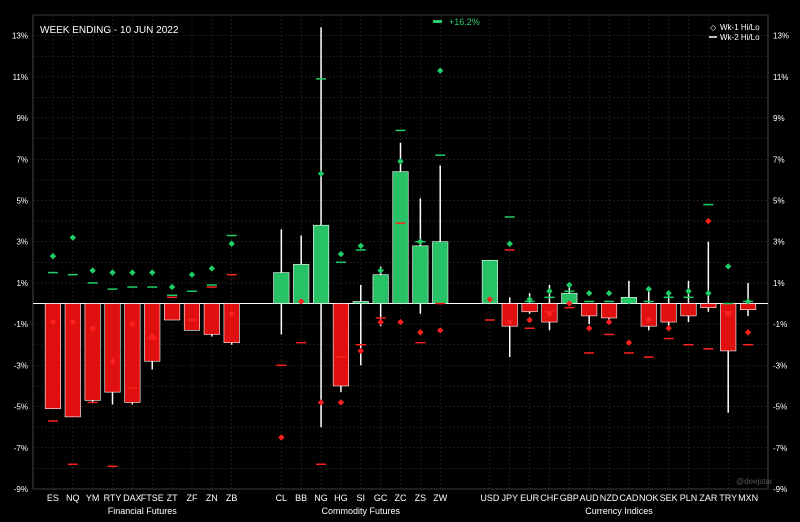 This screenshot has height=522, width=800. I want to click on y-tick-label-right: 13%, so click(781, 36).